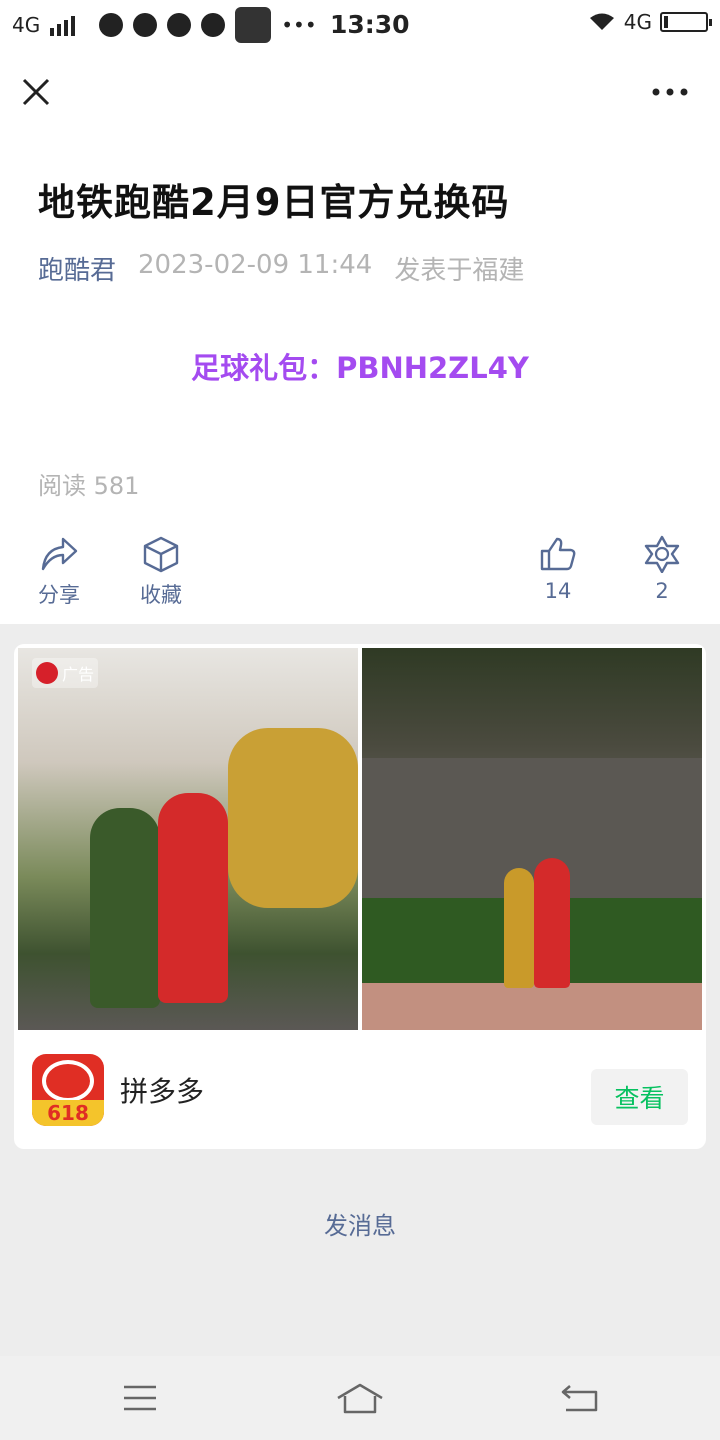 The height and width of the screenshot is (1440, 720). What do you see at coordinates (293, 818) in the screenshot?
I see `golden-horse-statue` at bounding box center [293, 818].